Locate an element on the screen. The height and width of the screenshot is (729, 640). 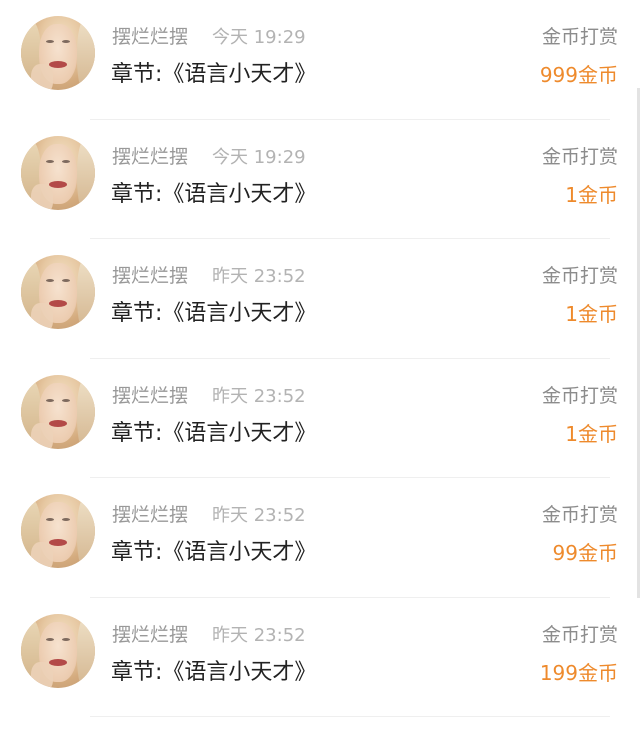
reward-amount: 99金币 is located at coordinates (585, 553).